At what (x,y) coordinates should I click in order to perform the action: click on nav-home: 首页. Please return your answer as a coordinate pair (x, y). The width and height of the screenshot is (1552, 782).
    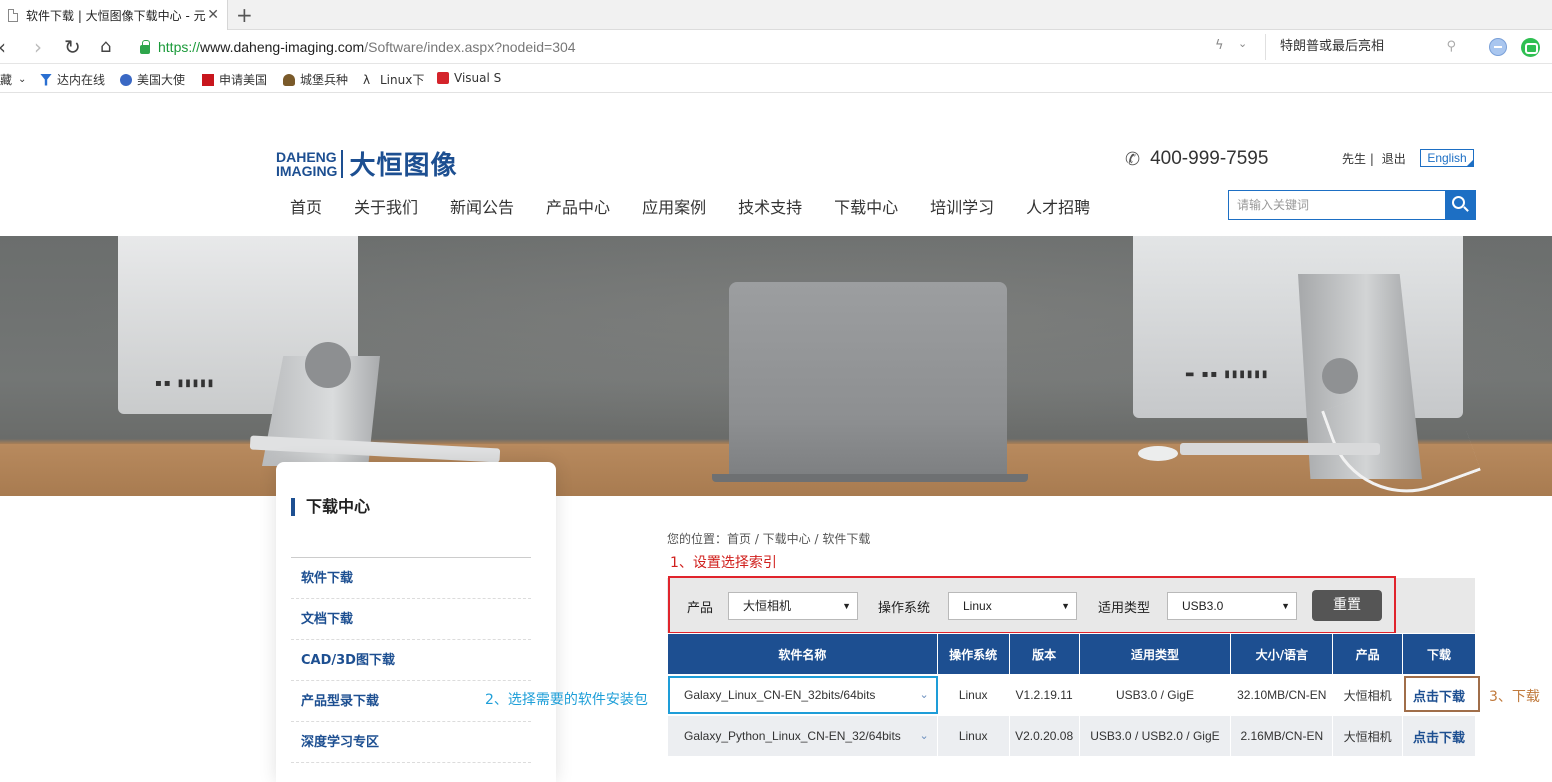
    Looking at the image, I should click on (306, 206).